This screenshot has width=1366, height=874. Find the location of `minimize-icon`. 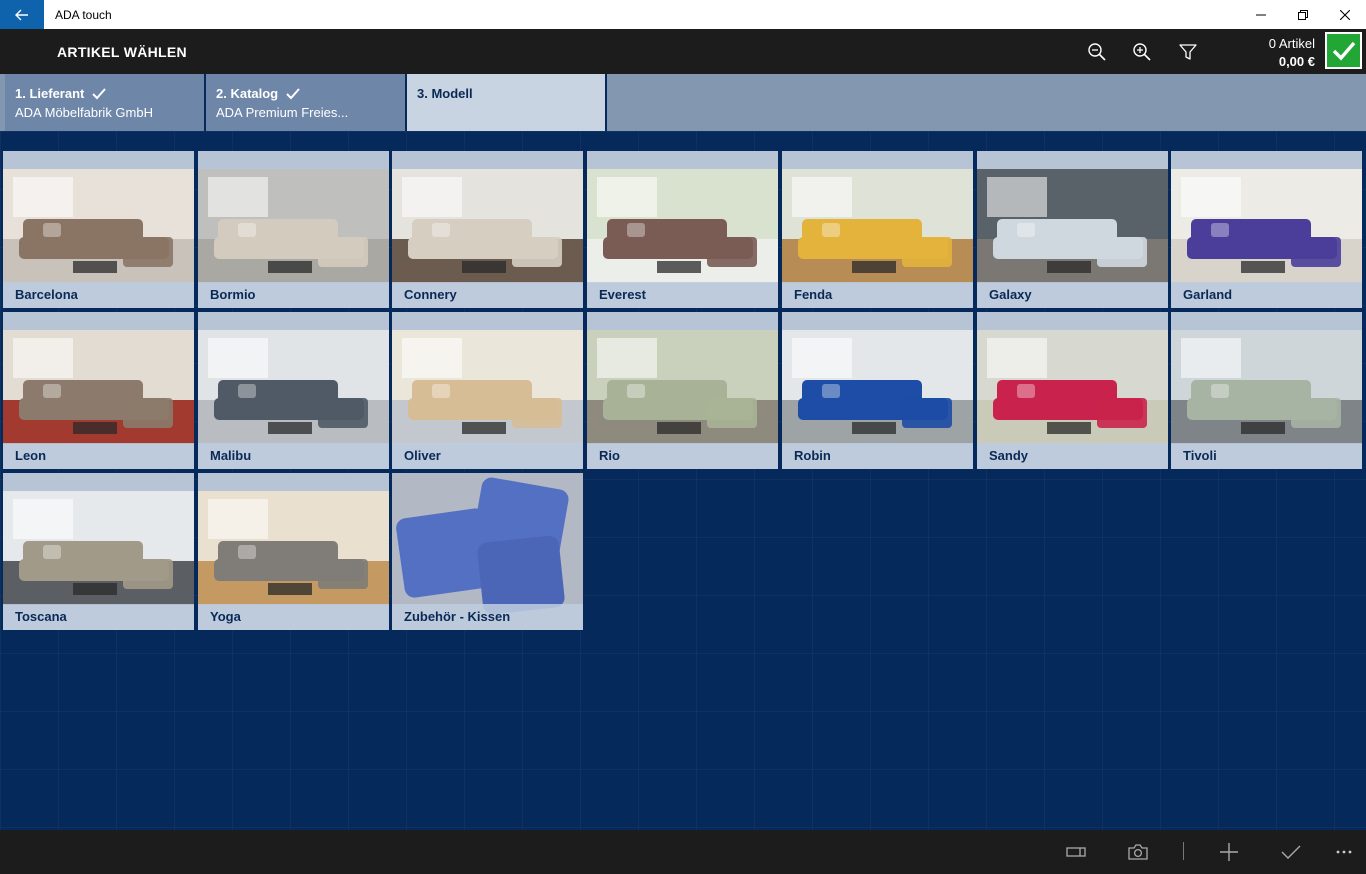

minimize-icon is located at coordinates (1261, 14).